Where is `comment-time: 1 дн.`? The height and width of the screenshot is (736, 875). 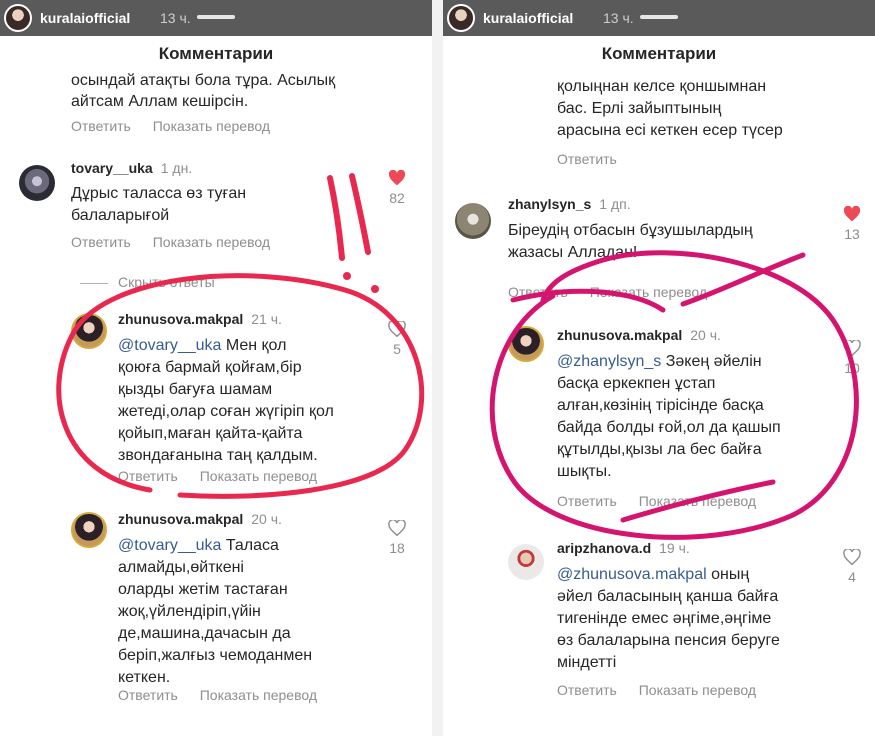
comment-time: 1 дн. is located at coordinates (176, 168).